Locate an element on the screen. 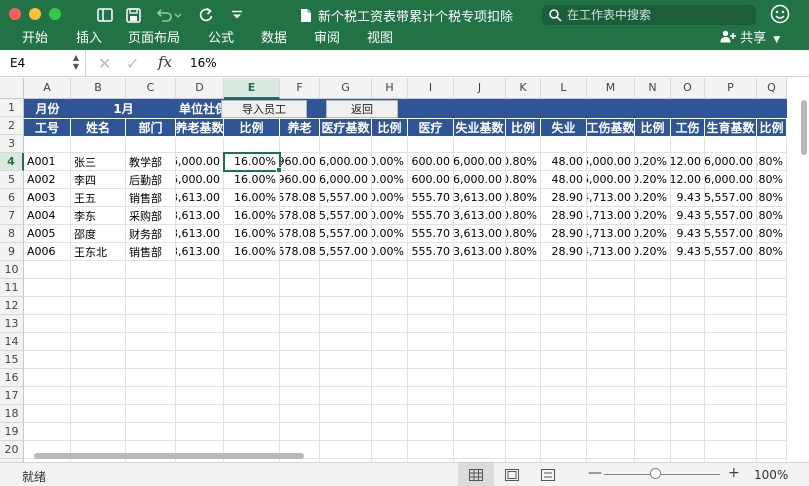 The image size is (809, 486). data-cell: 16.00% is located at coordinates (252, 180).